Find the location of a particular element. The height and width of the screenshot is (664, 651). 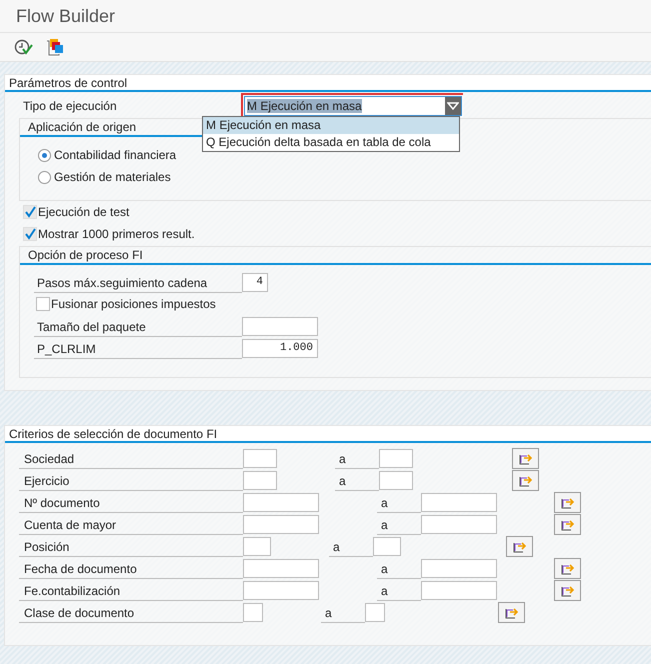

variants-button is located at coordinates (55, 47).